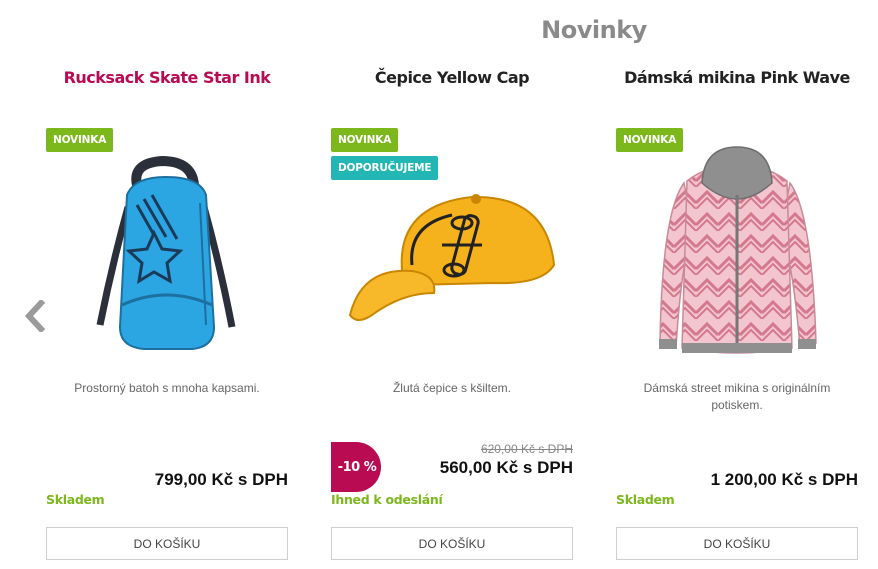  What do you see at coordinates (452, 257) in the screenshot?
I see `cap-image` at bounding box center [452, 257].